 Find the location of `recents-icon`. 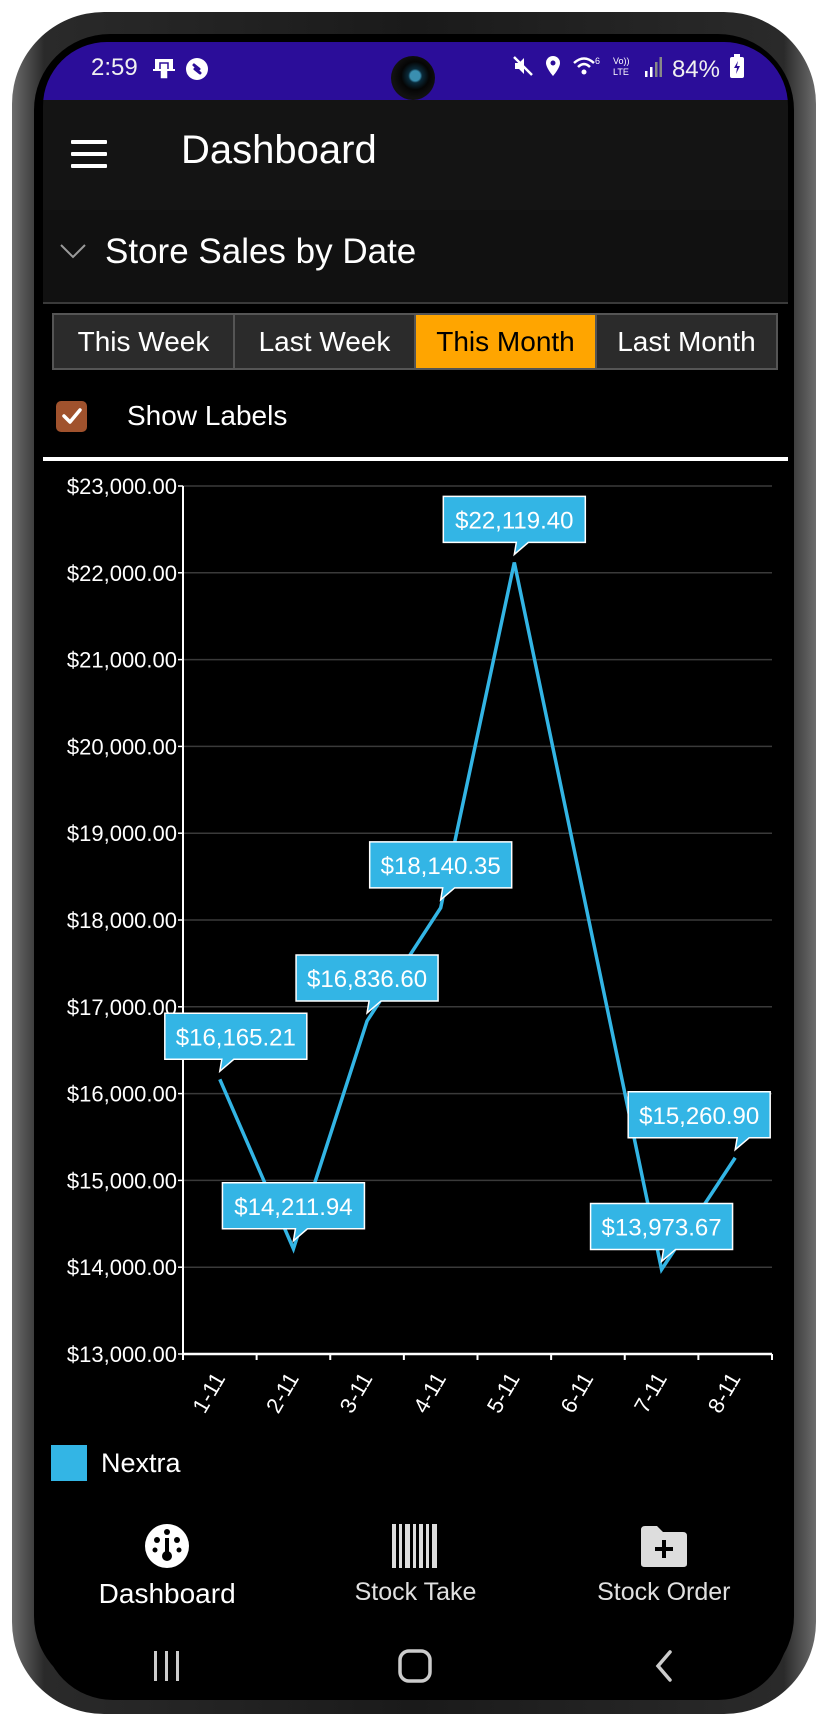

recents-icon is located at coordinates (167, 1666).